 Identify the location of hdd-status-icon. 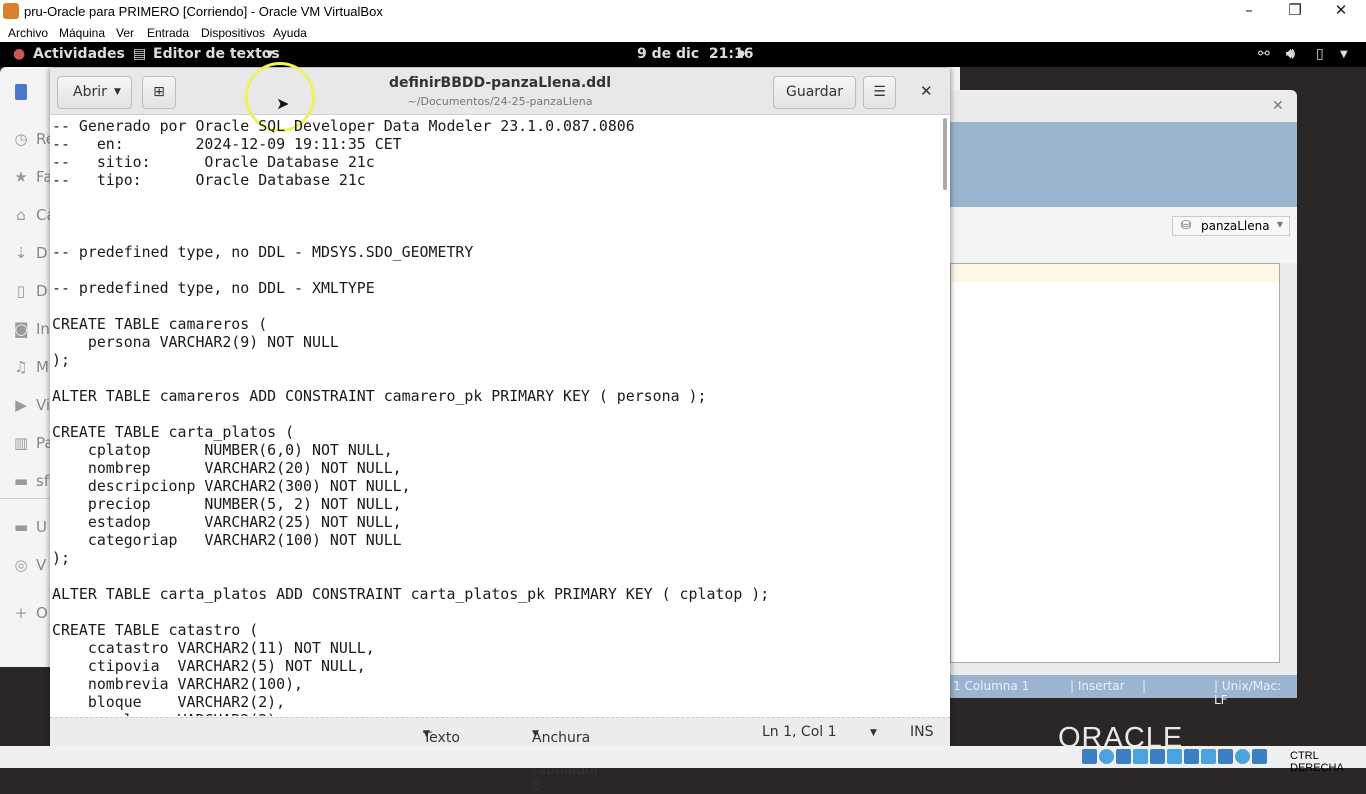
(1089, 756).